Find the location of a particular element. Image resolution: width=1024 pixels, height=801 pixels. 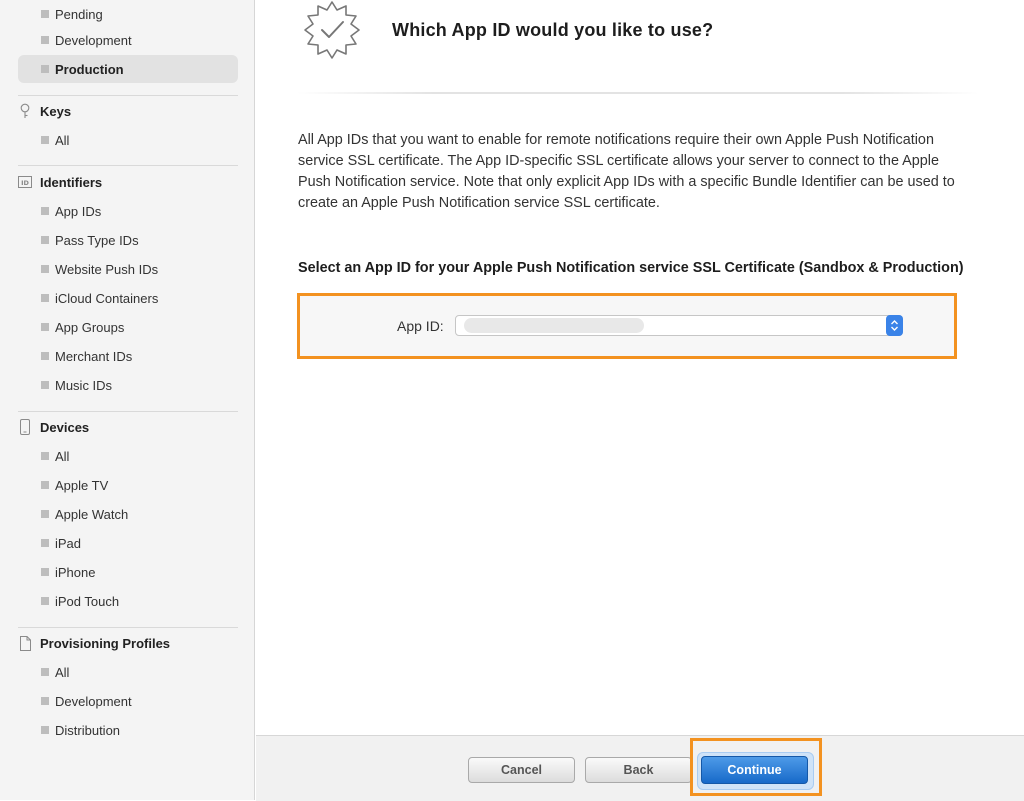

sidebar-heading-label: Keys is located at coordinates (56, 111).